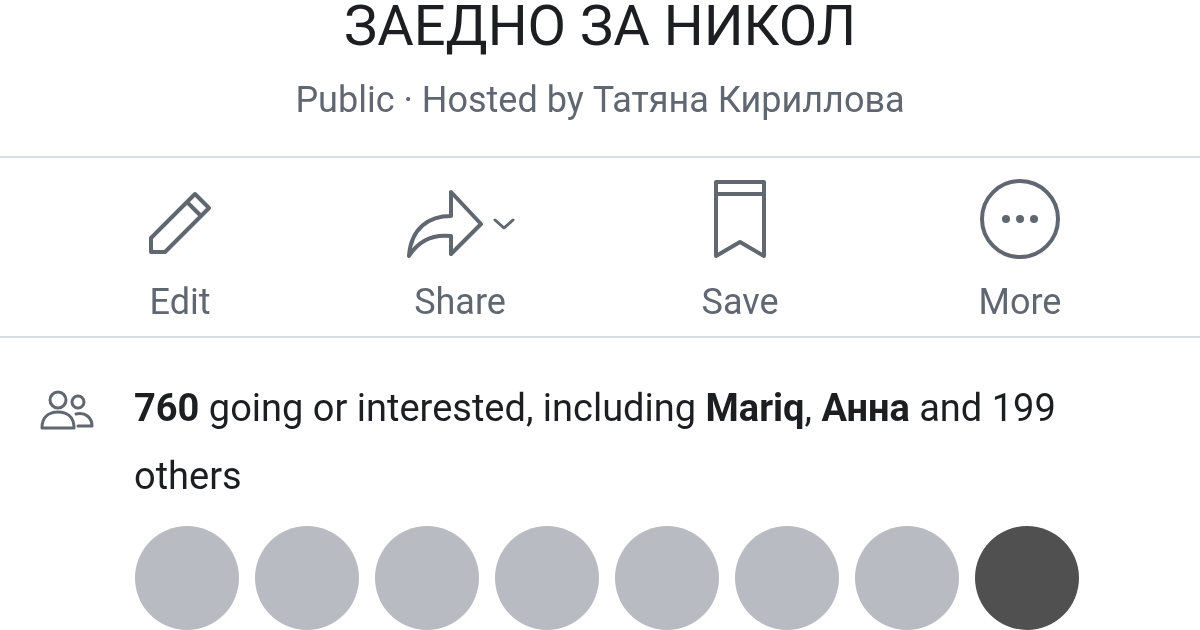 The width and height of the screenshot is (1200, 630). Describe the element at coordinates (445, 224) in the screenshot. I see `share-arrow-icon` at that location.